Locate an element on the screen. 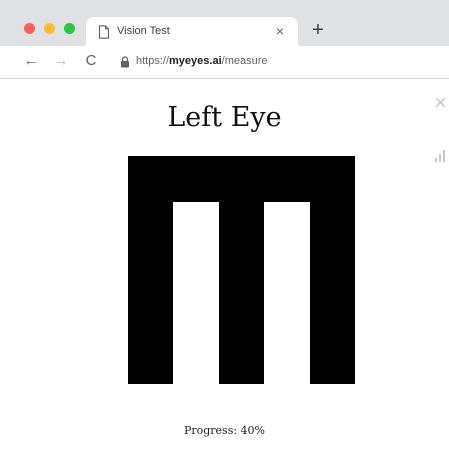 This screenshot has width=449, height=465. document-icon is located at coordinates (104, 32).